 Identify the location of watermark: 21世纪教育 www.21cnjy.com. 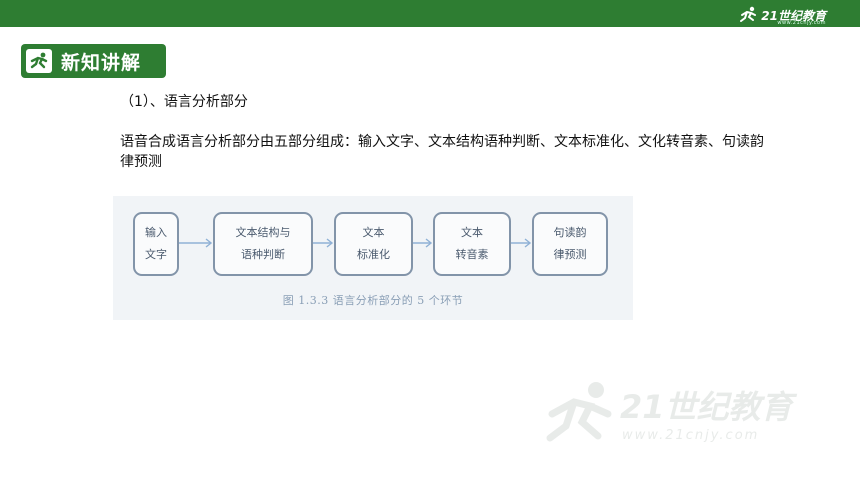
(666, 415).